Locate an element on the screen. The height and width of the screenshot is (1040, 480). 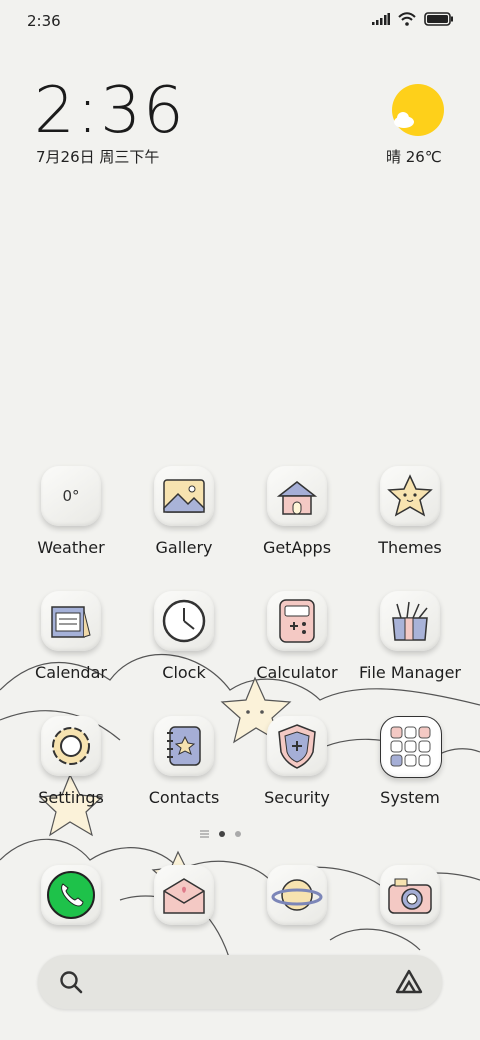
app-clock: Clock is located at coordinates (184, 641).